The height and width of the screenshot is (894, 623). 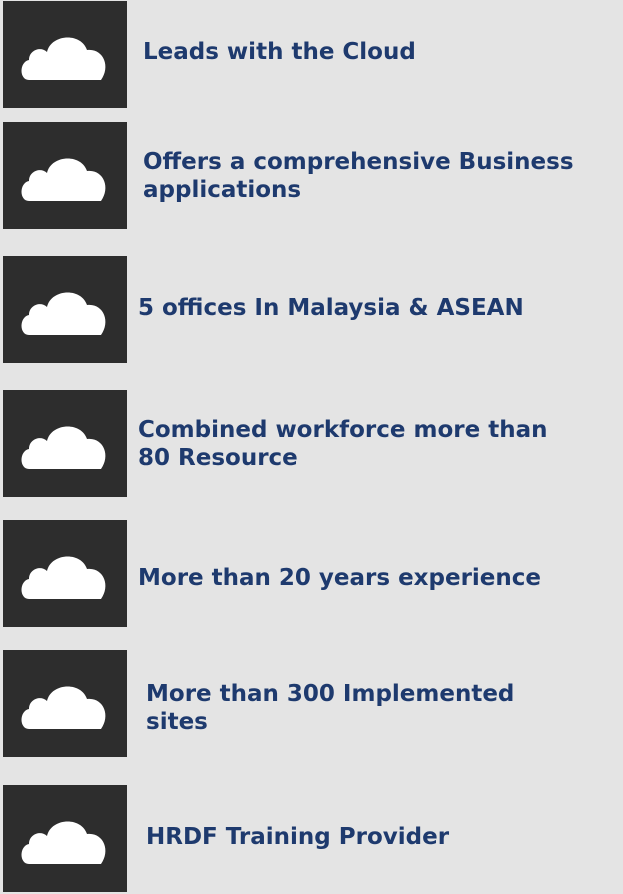 What do you see at coordinates (358, 162) in the screenshot?
I see `feature-label-line: Offers a comprehensive Business` at bounding box center [358, 162].